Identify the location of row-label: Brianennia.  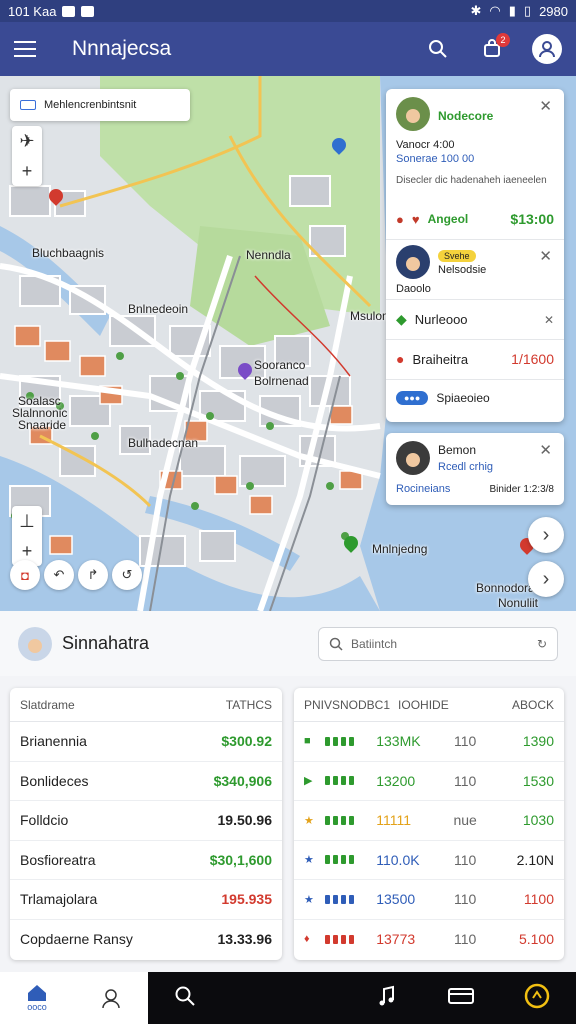
(53, 741).